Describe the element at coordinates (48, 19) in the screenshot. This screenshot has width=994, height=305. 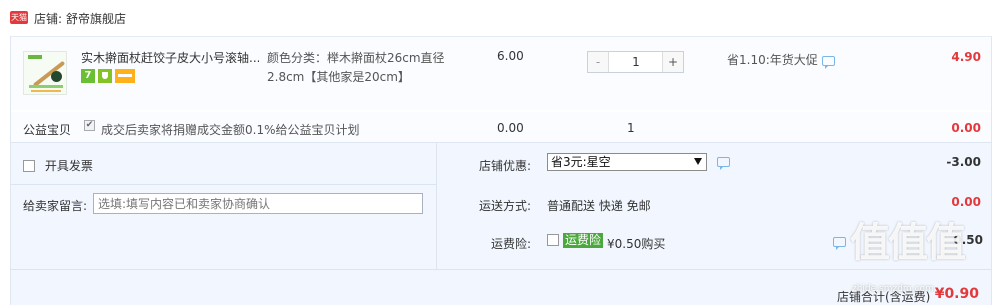
I see `shop-label: 店铺:` at that location.